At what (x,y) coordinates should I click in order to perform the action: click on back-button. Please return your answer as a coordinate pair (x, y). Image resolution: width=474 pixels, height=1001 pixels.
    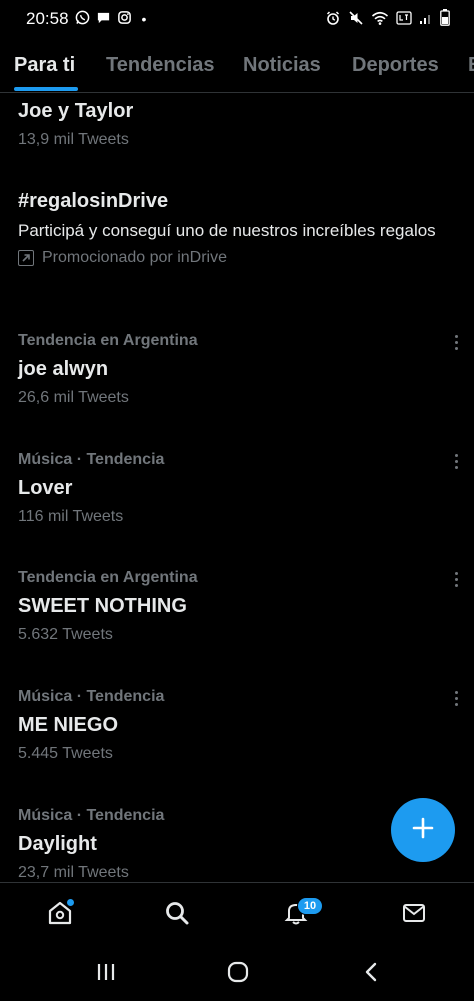
    Looking at the image, I should click on (372, 974).